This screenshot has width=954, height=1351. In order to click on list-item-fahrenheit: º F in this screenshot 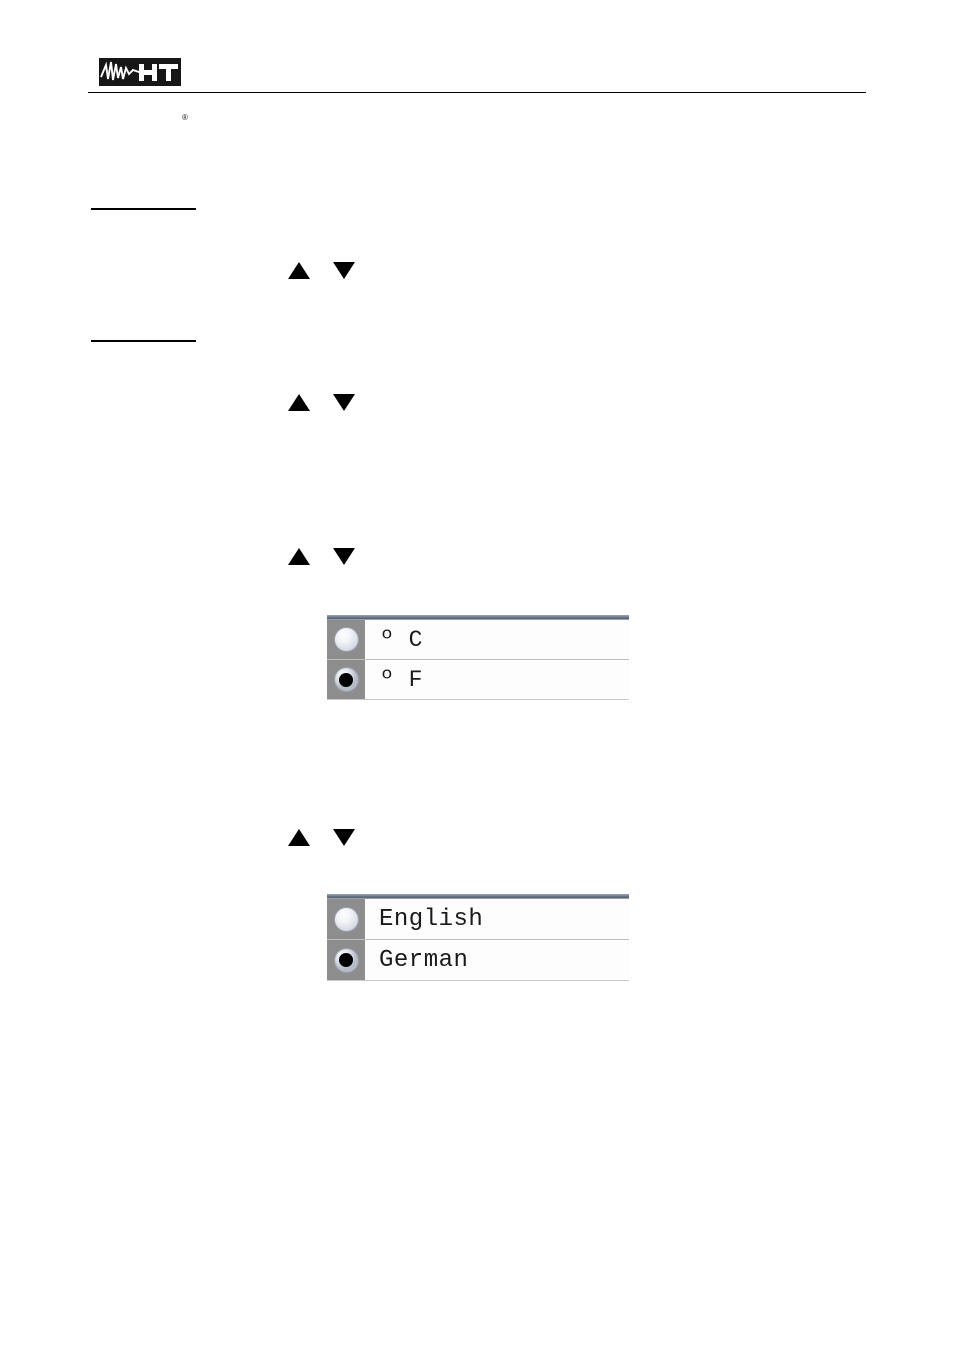, I will do `click(478, 680)`.